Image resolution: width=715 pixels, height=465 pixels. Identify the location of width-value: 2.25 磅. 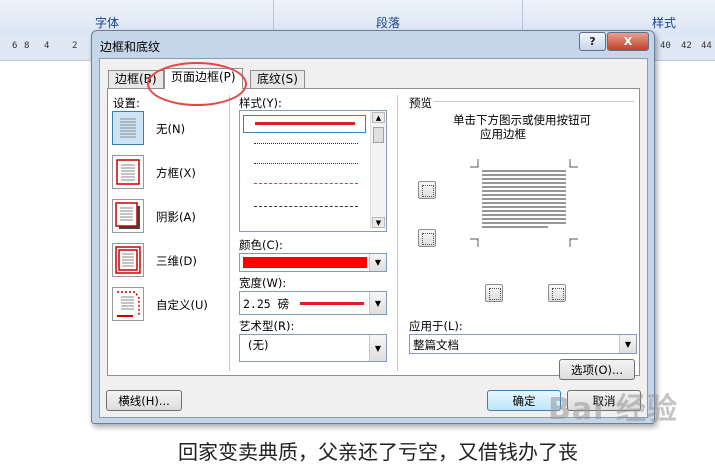
(266, 304).